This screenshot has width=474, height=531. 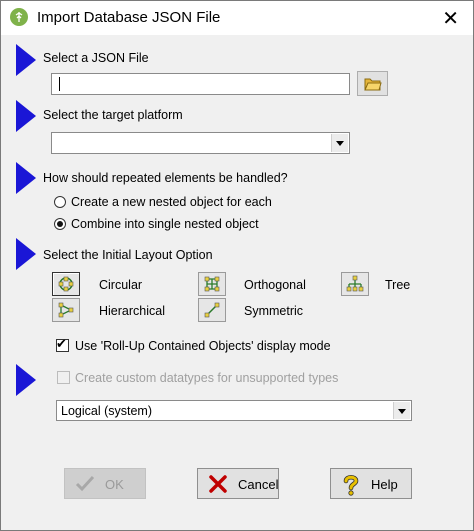 I want to click on layout-orthogonal-button, so click(x=212, y=284).